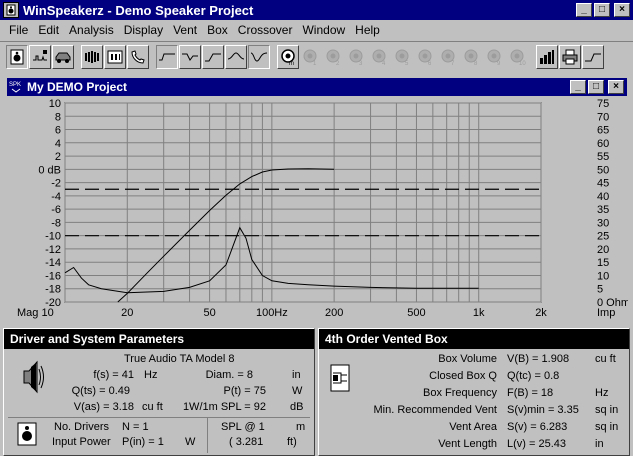 This screenshot has width=633, height=456. What do you see at coordinates (603, 104) in the screenshot?
I see `y2-tick-label: 75` at bounding box center [603, 104].